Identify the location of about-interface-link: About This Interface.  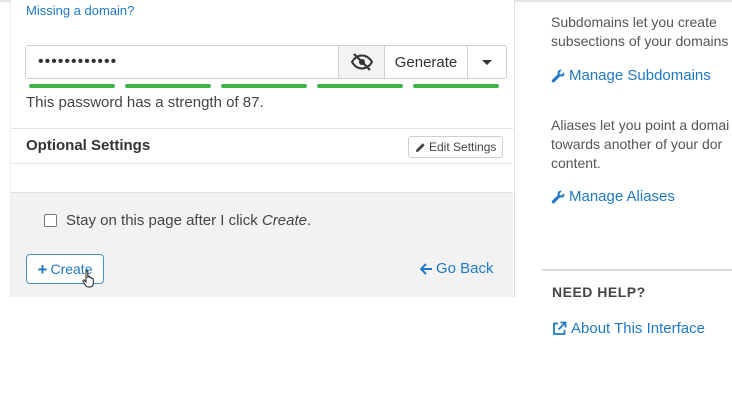
(628, 328).